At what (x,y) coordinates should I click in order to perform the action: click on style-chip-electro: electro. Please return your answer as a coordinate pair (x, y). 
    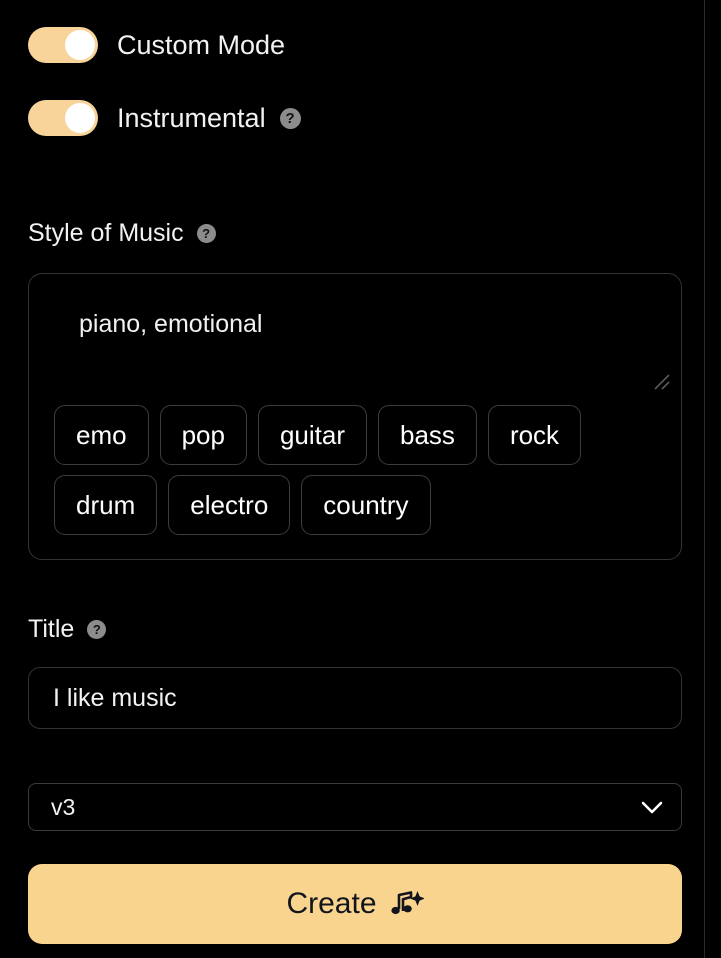
    Looking at the image, I should click on (229, 505).